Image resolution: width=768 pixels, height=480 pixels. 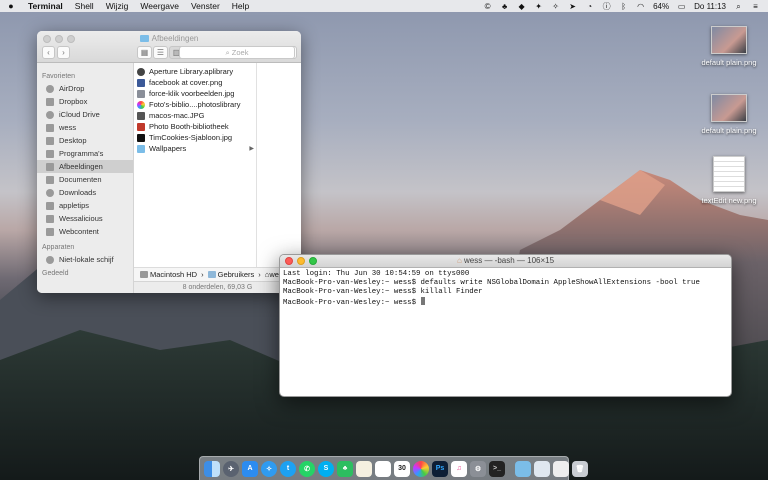 I want to click on sidebar-item-niet-lokale-schijf: Niet-lokale schijf, so click(x=85, y=259).